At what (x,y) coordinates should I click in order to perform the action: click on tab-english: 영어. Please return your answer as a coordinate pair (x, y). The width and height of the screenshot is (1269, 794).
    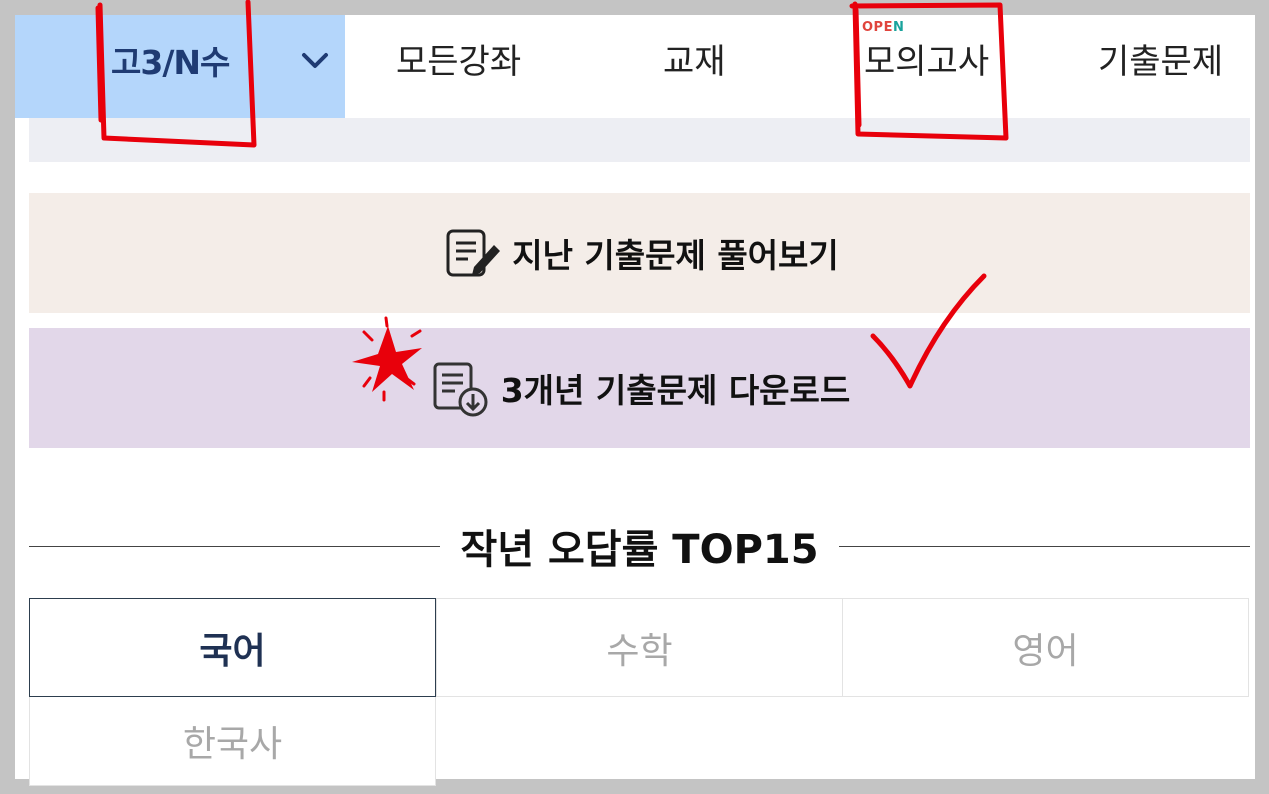
    Looking at the image, I should click on (1045, 647).